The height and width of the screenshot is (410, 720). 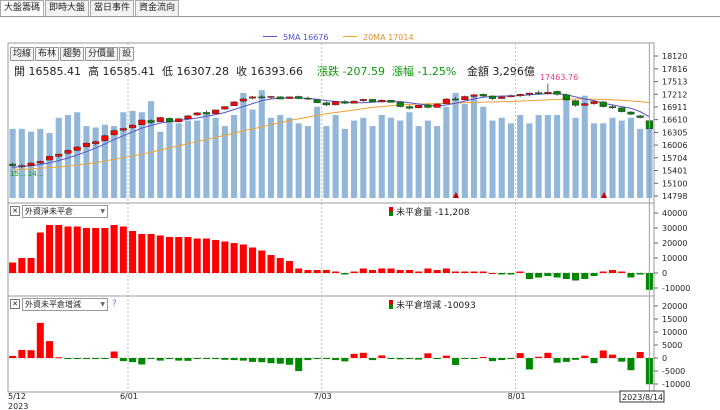 What do you see at coordinates (674, 107) in the screenshot?
I see `price-tick-label: 16911` at bounding box center [674, 107].